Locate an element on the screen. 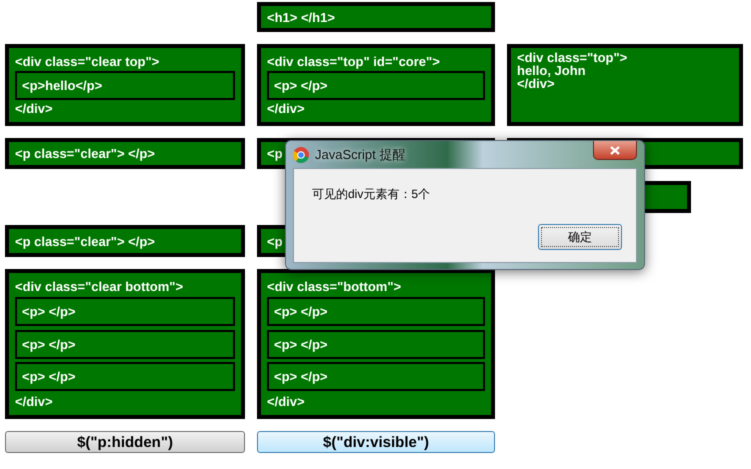  element-box: <h1> </h1> is located at coordinates (376, 17).